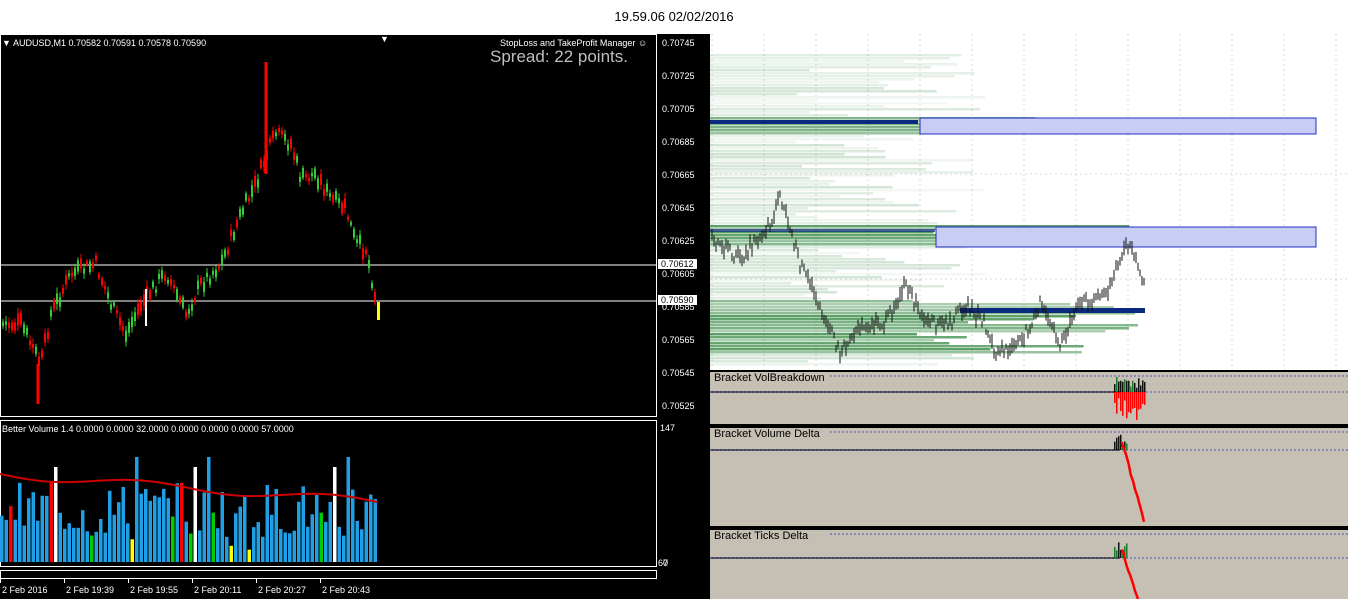  Describe the element at coordinates (6, 43) in the screenshot. I see `dropdown-triangle-icon: ▼` at that location.